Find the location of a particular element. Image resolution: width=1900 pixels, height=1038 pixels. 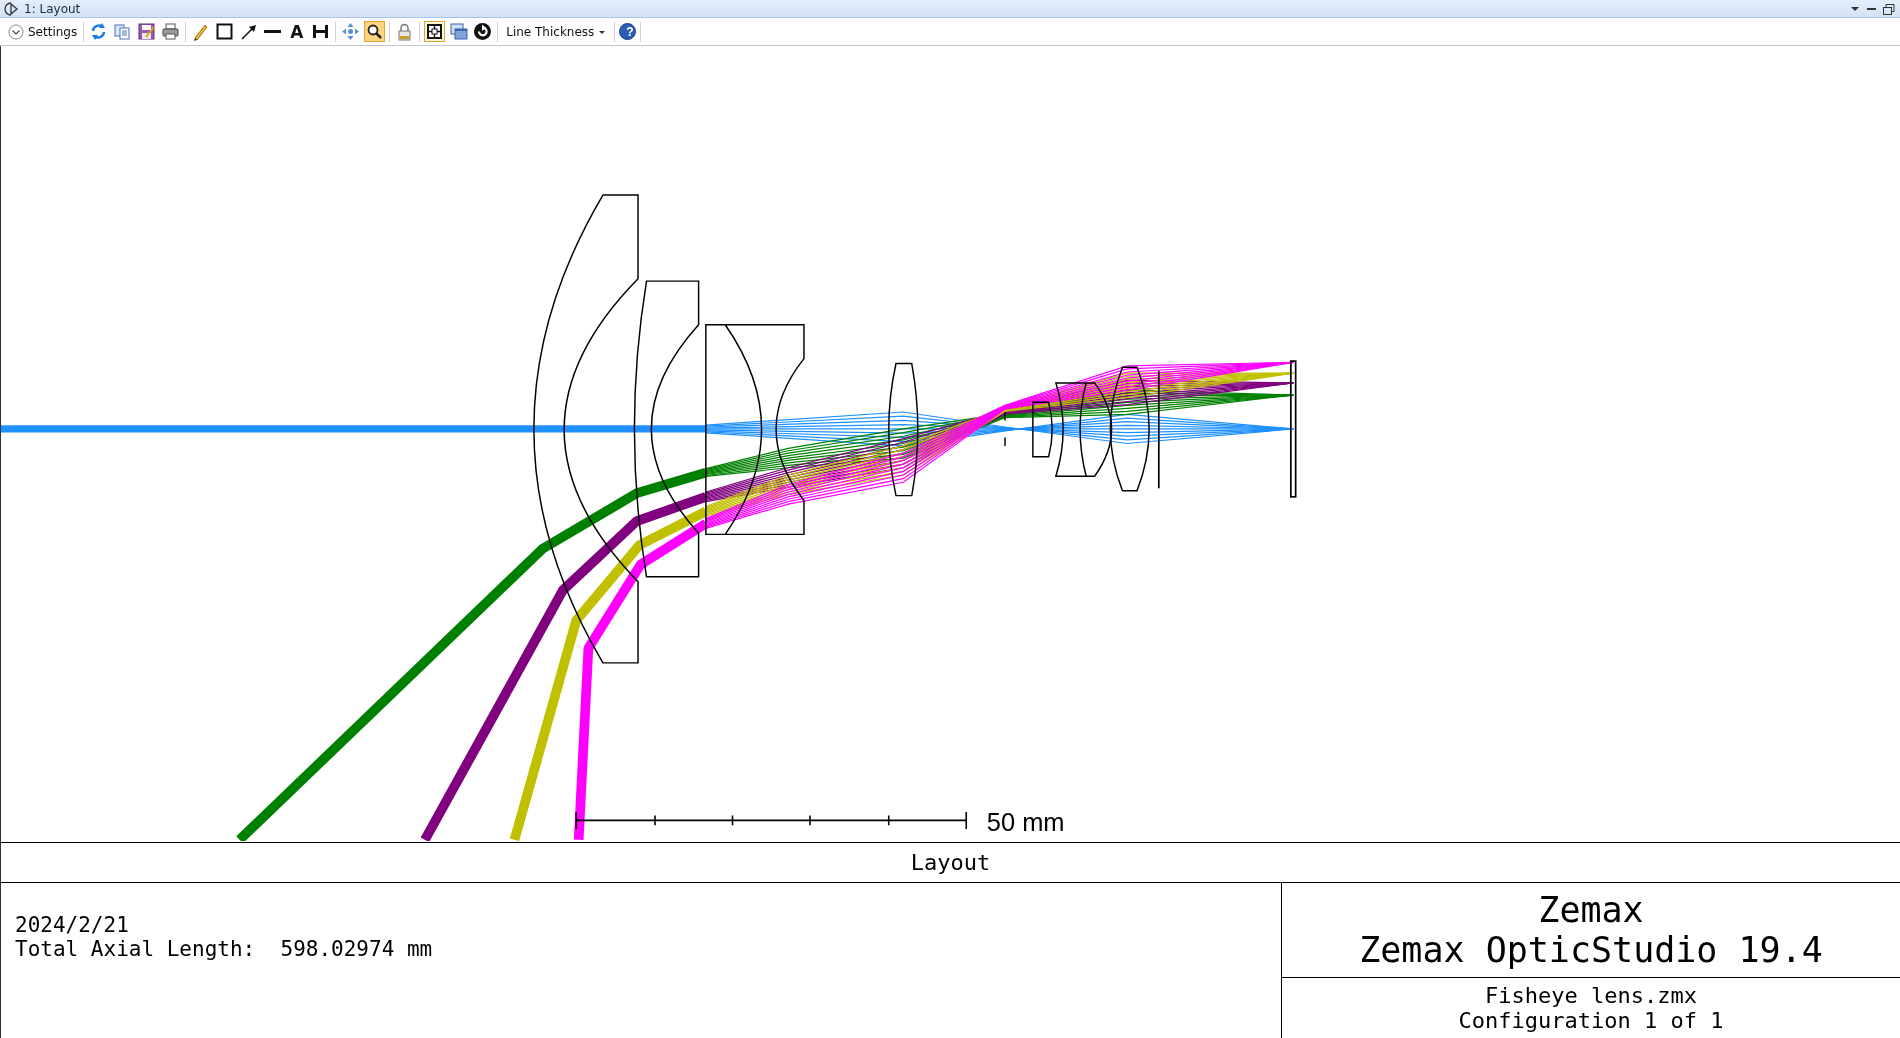

configuration-text: Configuration 1 of 1 is located at coordinates (1591, 1020).